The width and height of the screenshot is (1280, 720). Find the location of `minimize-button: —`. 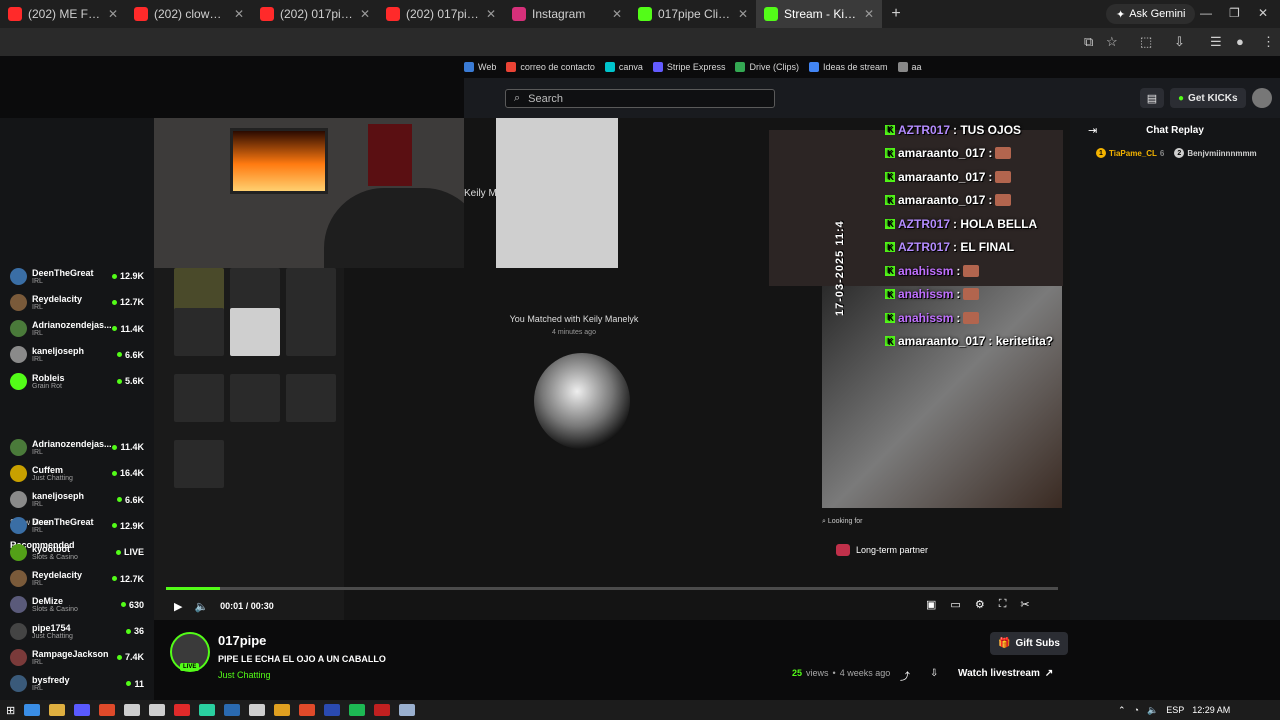

minimize-button: — is located at coordinates (1206, 13).